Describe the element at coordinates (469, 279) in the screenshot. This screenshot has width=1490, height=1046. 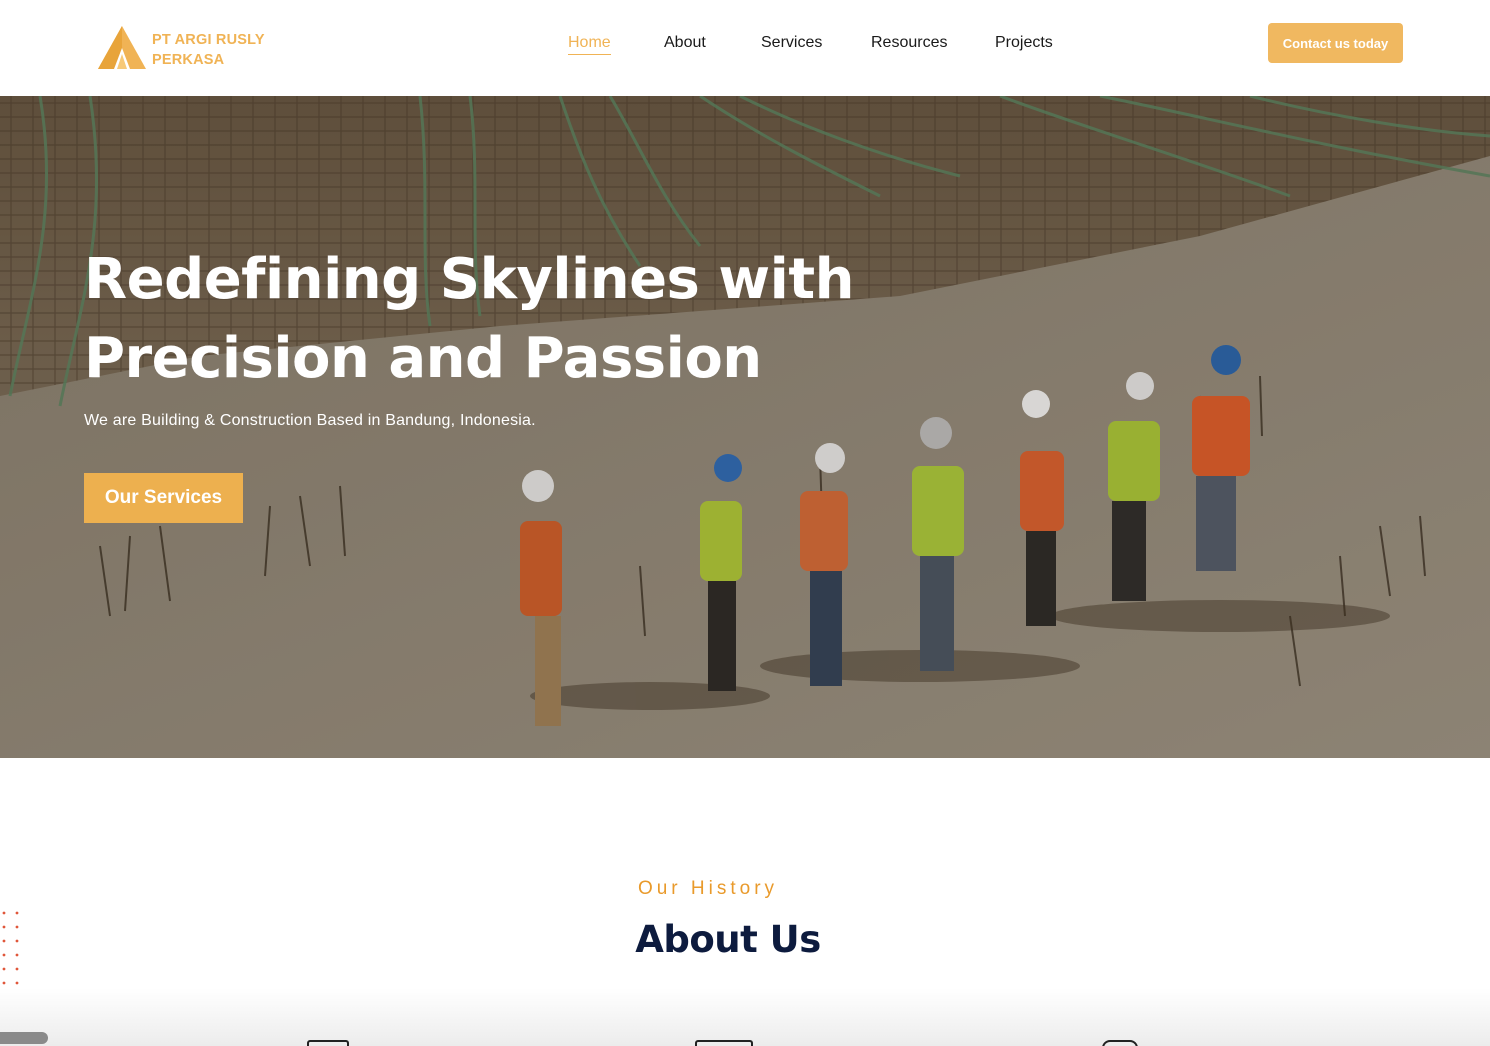
I see `hero-title-line1: Redefining Skylines with` at that location.